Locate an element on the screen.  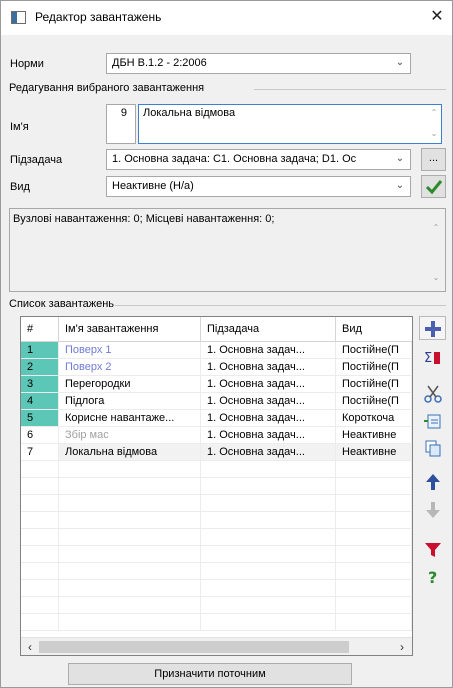
edit-group-title: Редагування вибраного завантаження is located at coordinates (107, 88).